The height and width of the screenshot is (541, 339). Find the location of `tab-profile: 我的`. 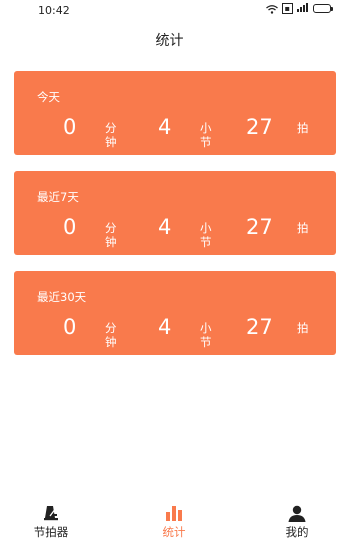

tab-profile: 我的 is located at coordinates (297, 520).